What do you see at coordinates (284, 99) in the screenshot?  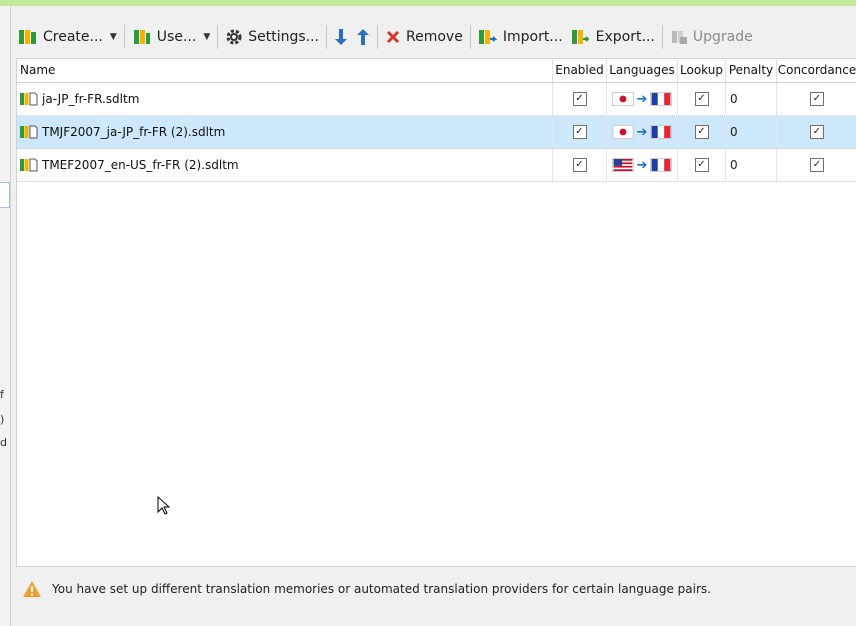 I see `tm-name-cell: ja-JP_fr-FR.sdltm` at bounding box center [284, 99].